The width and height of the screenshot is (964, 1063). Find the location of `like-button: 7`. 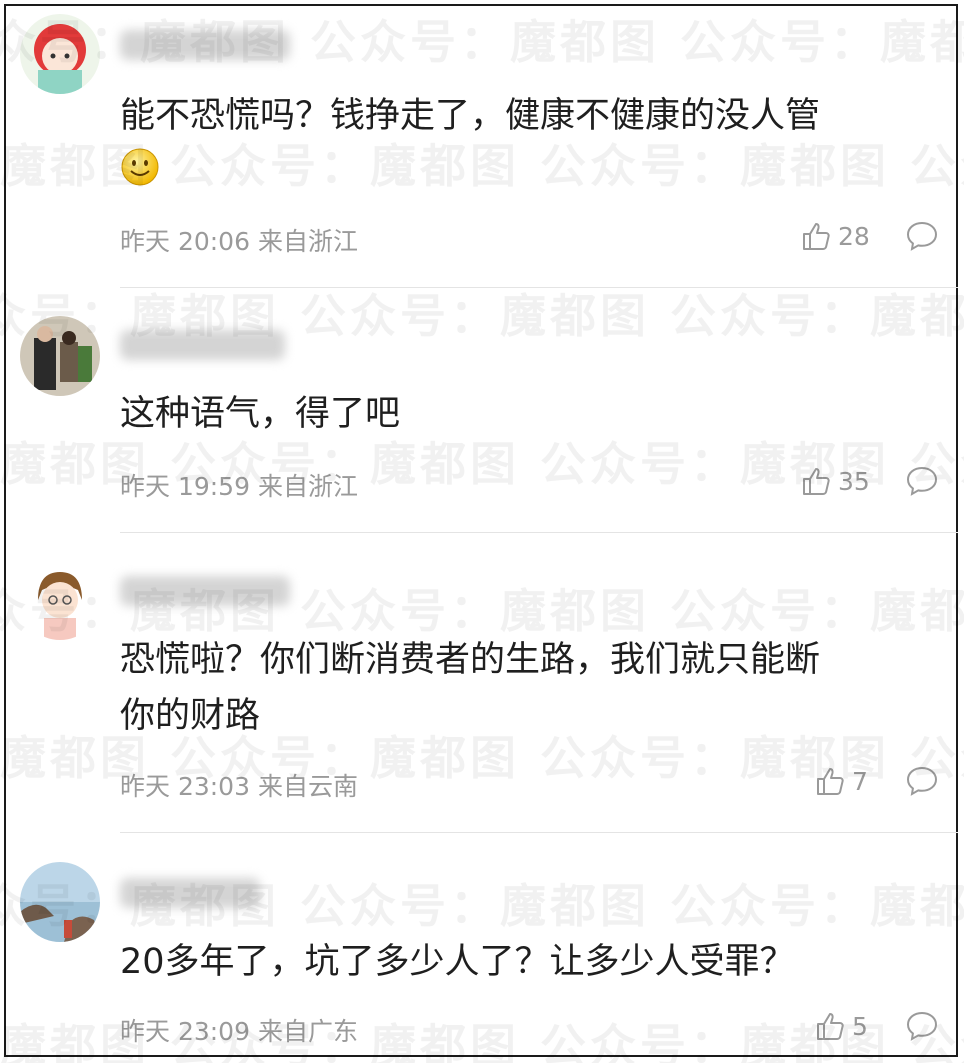

like-button: 7 is located at coordinates (841, 781).